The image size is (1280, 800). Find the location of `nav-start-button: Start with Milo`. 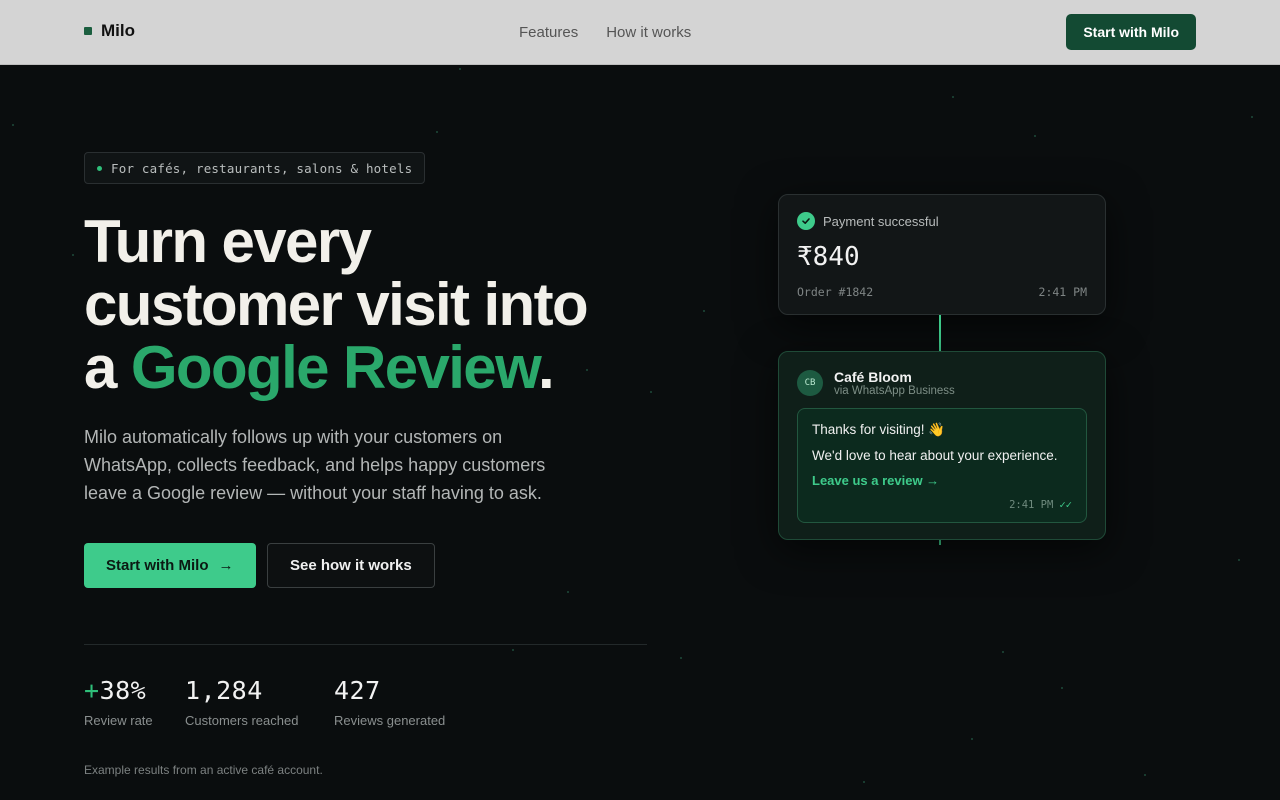

nav-start-button: Start with Milo is located at coordinates (1131, 32).